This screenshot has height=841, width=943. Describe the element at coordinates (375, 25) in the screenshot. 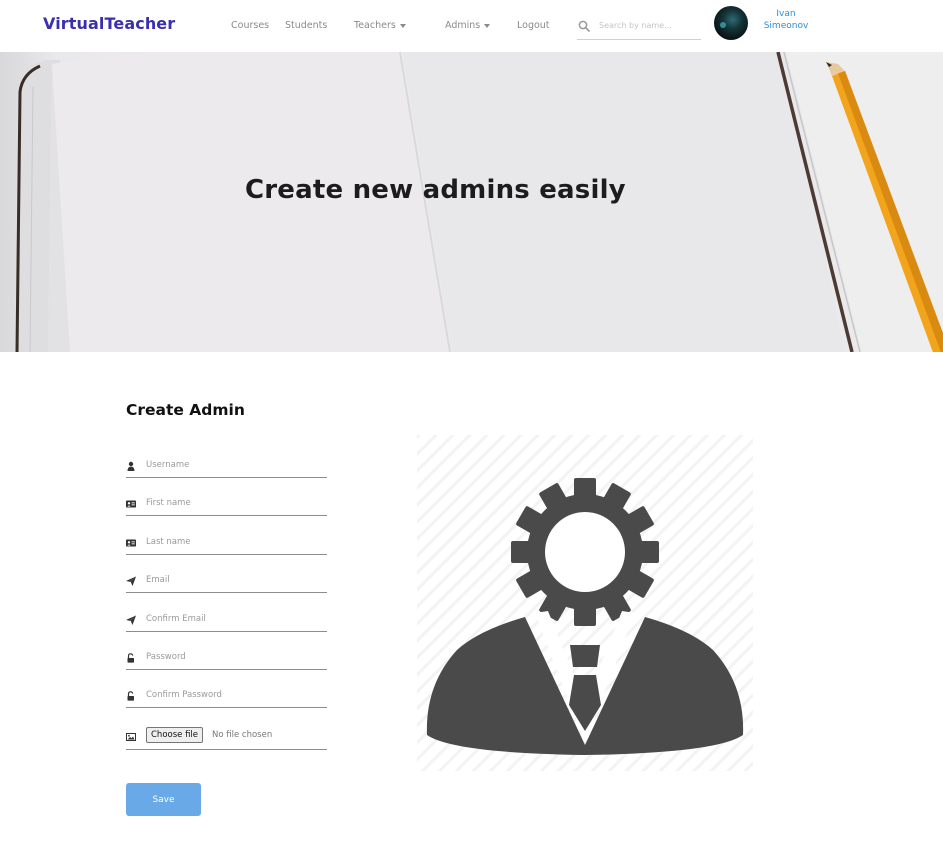

I see `nav-teachers-label: Teachers` at that location.